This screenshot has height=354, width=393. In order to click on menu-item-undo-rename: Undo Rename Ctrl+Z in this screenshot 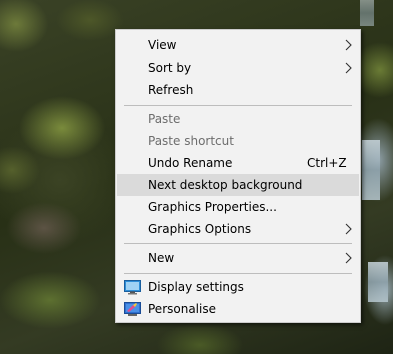, I will do `click(238, 163)`.